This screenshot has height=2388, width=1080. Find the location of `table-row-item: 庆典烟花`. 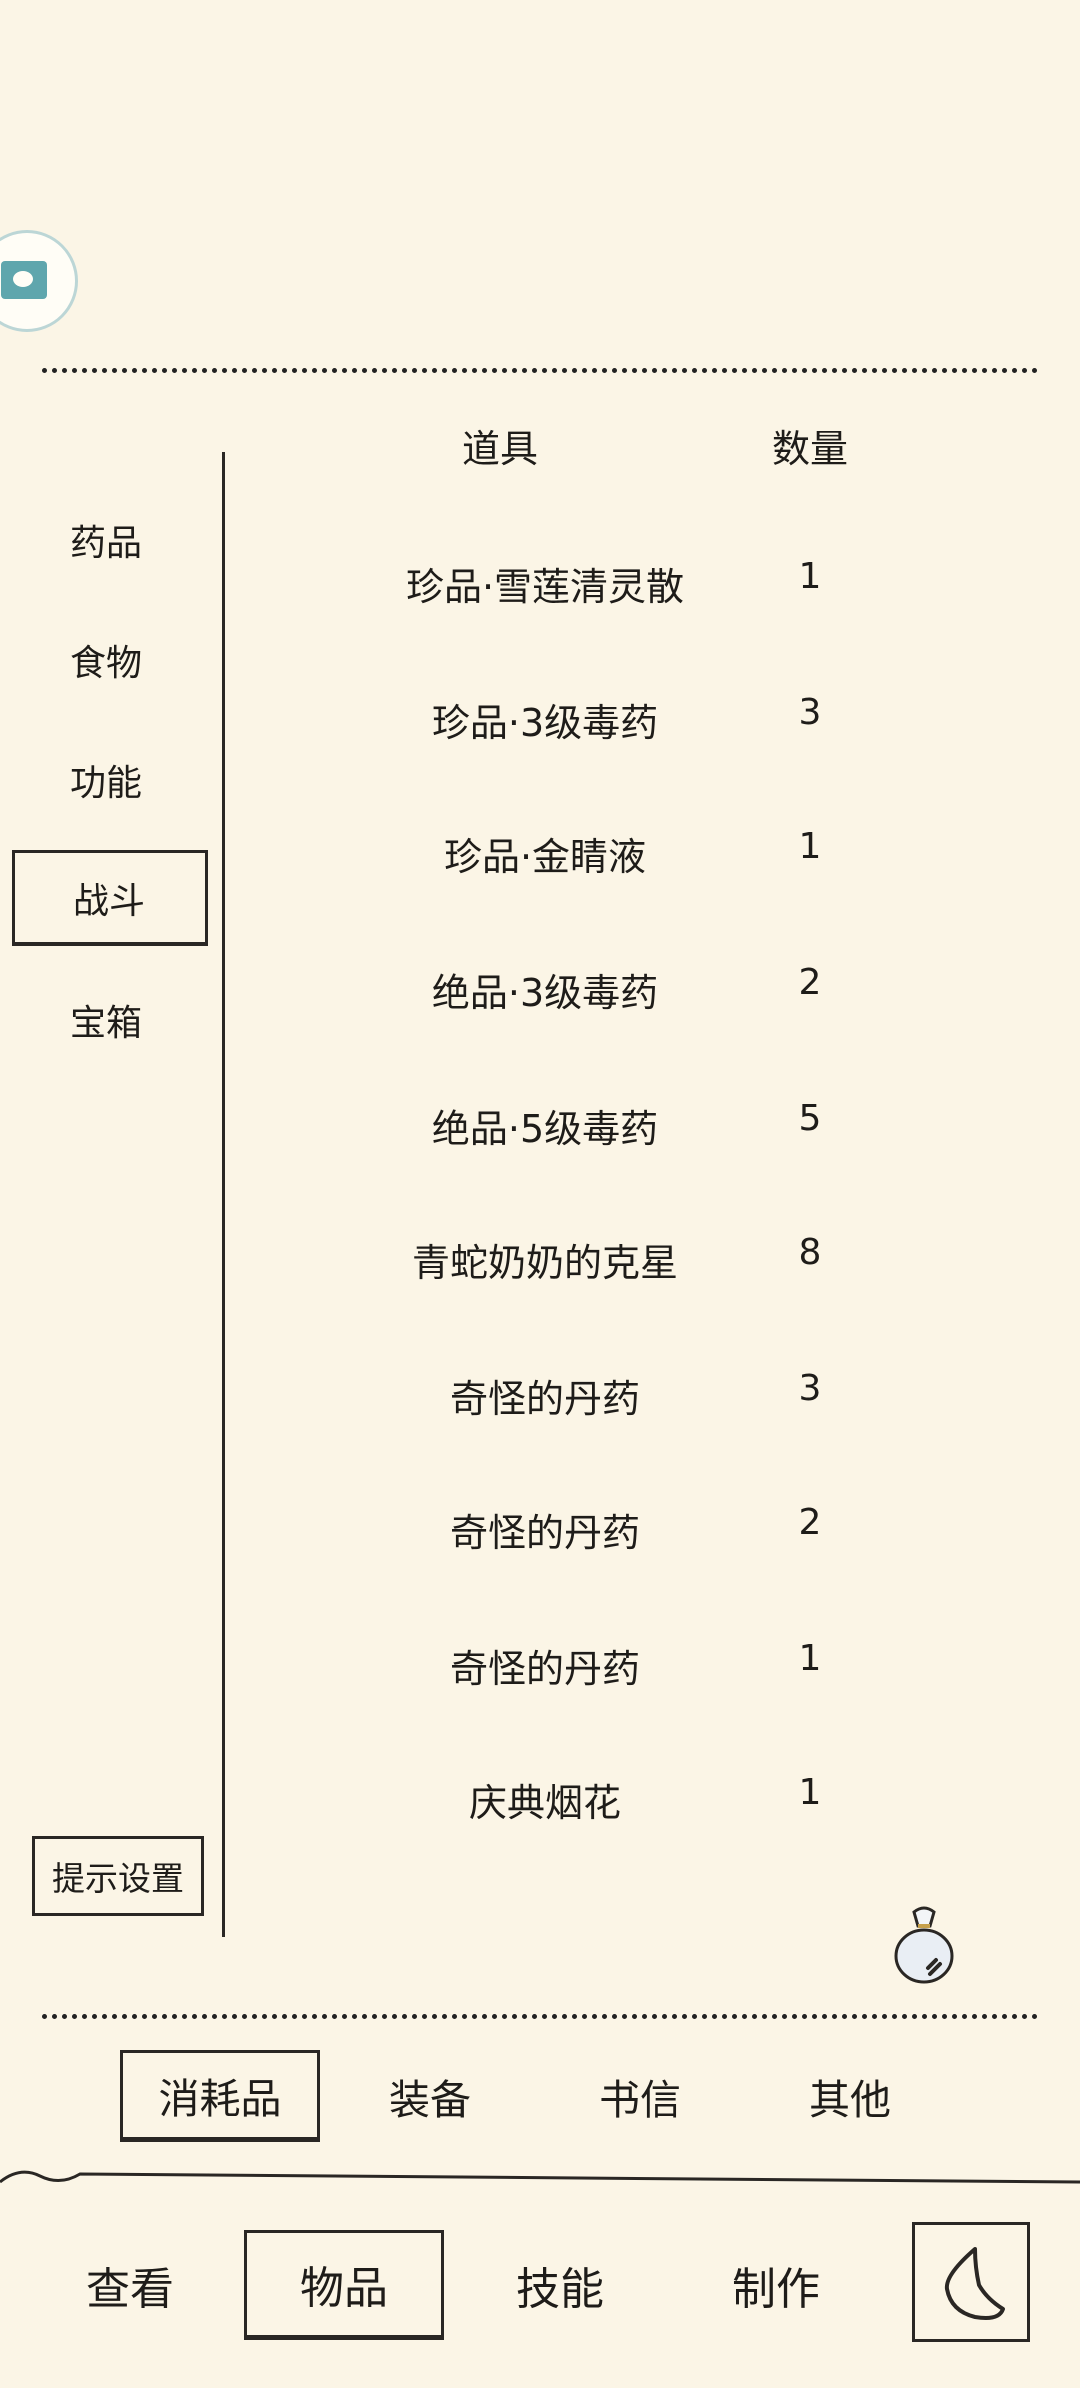

table-row-item: 庆典烟花 is located at coordinates (545, 1799).